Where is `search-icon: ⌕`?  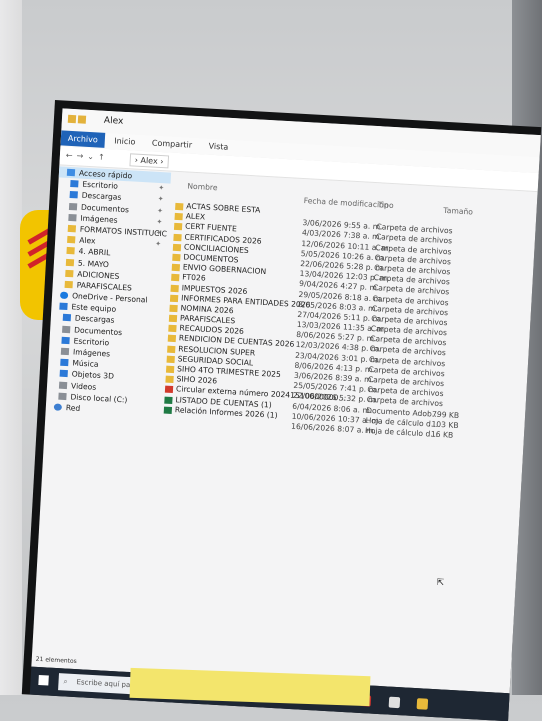
search-icon: ⌕ is located at coordinates (65, 681).